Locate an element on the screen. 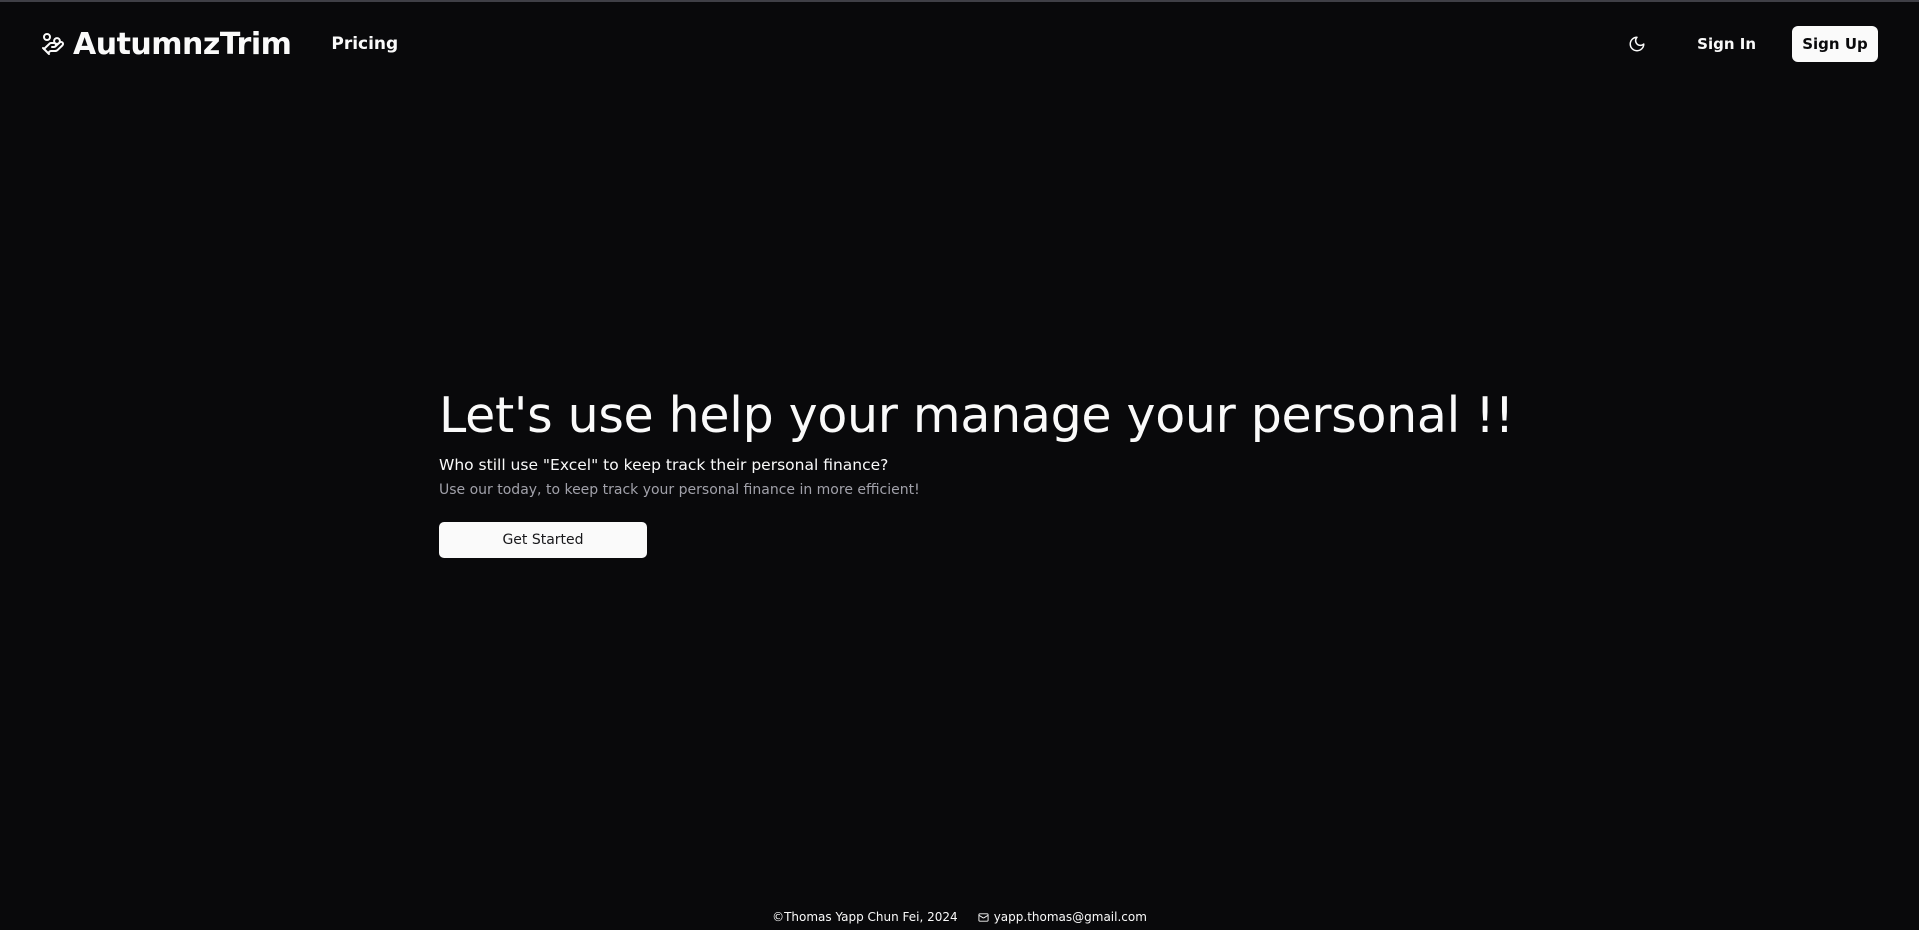  header-actions: Sign In Sign Up is located at coordinates (1748, 44).